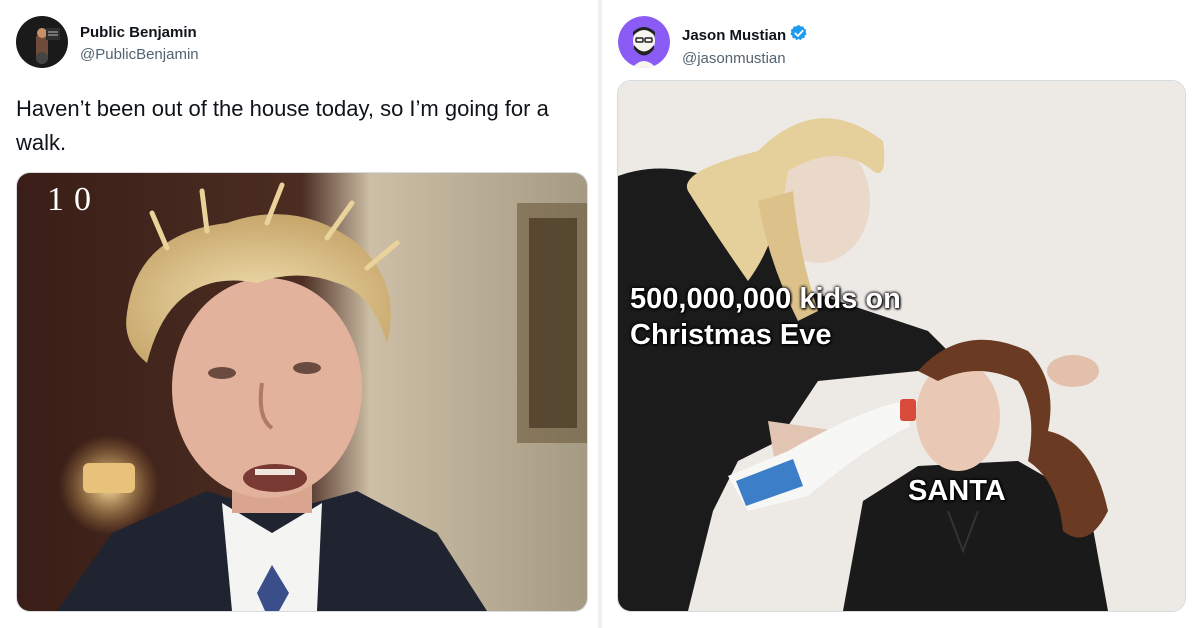 This screenshot has width=1200, height=628. I want to click on author-handle: @PublicBenjamin, so click(139, 54).